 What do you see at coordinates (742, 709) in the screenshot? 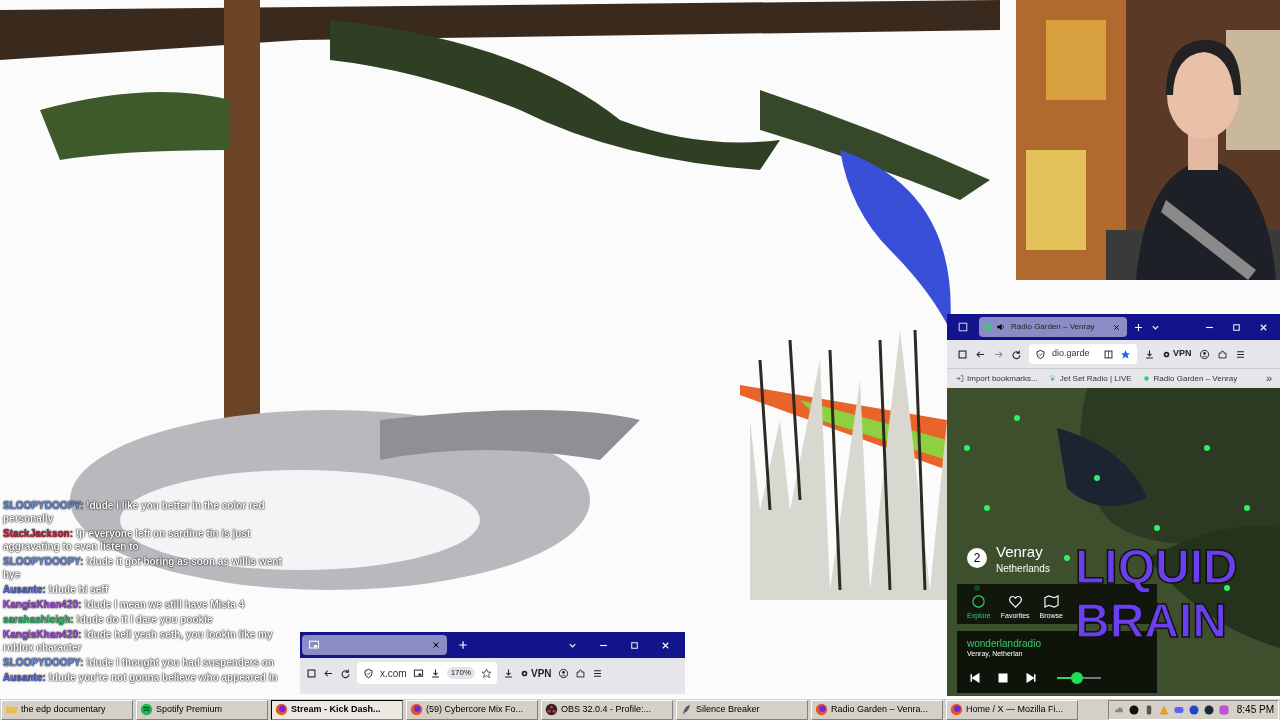
I see `taskbar-button: Silence Breaker` at bounding box center [742, 709].